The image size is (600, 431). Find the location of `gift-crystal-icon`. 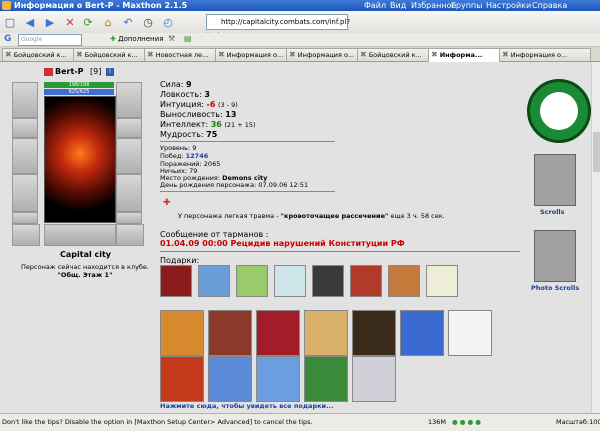

gift-crystal-icon is located at coordinates (290, 281).